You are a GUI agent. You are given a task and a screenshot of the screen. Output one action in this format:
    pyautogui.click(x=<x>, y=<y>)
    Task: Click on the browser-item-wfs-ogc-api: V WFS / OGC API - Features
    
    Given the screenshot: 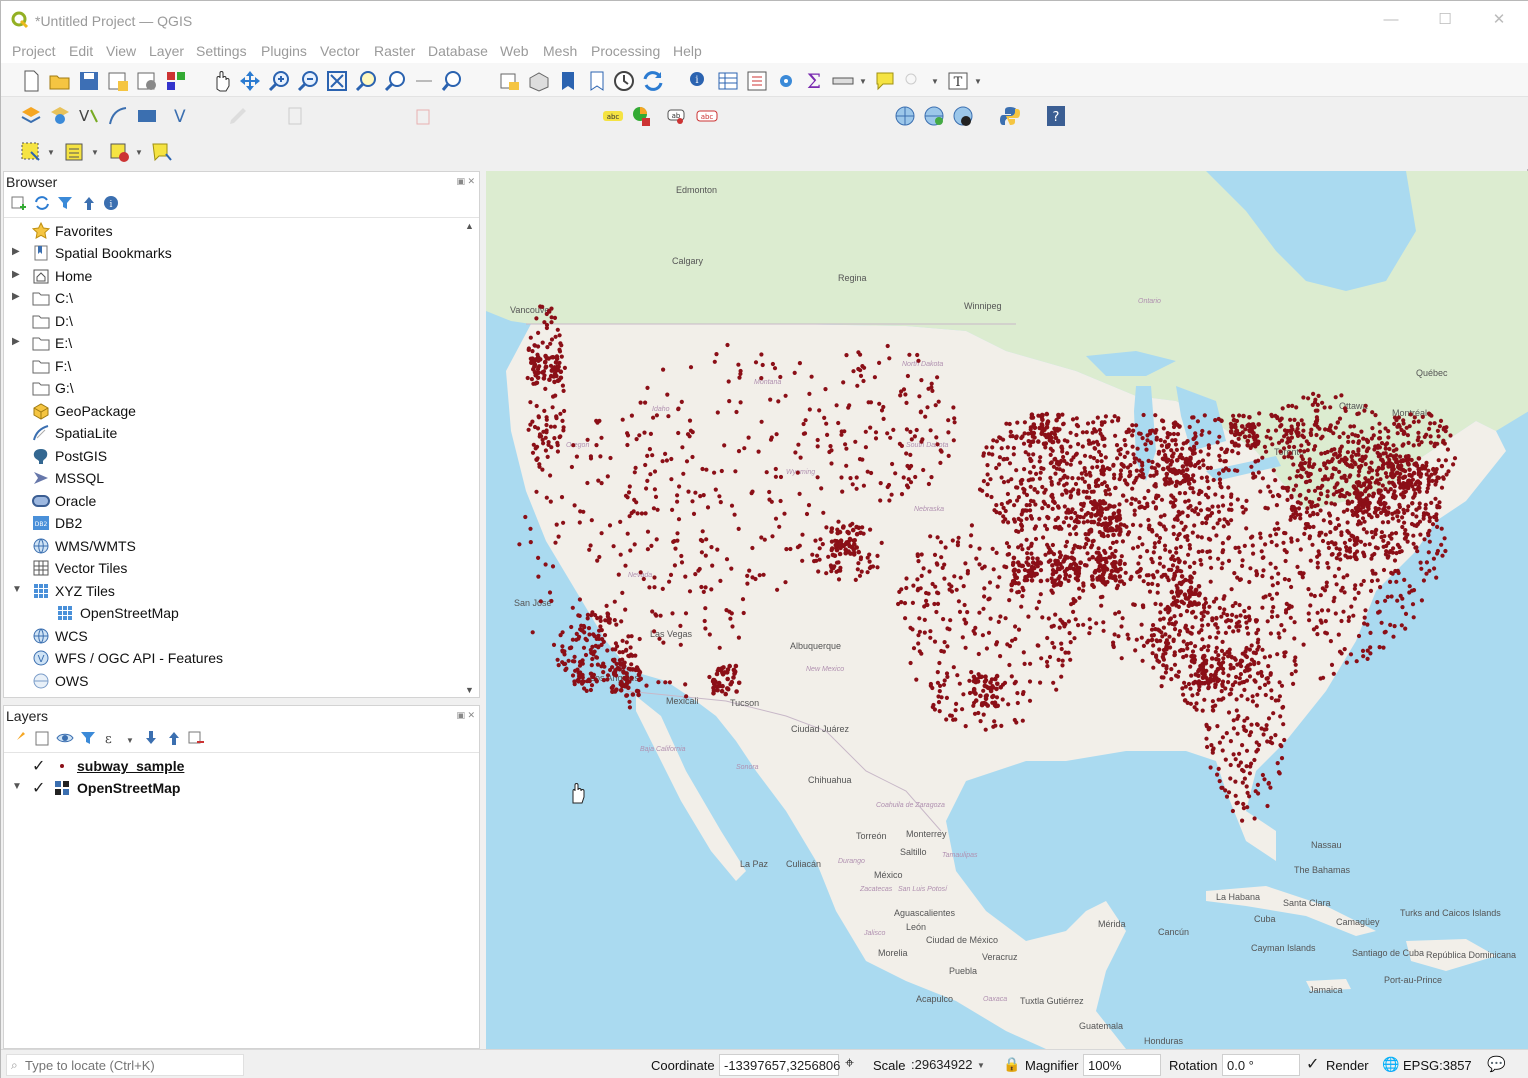 What is the action you would take?
    pyautogui.click(x=234, y=658)
    